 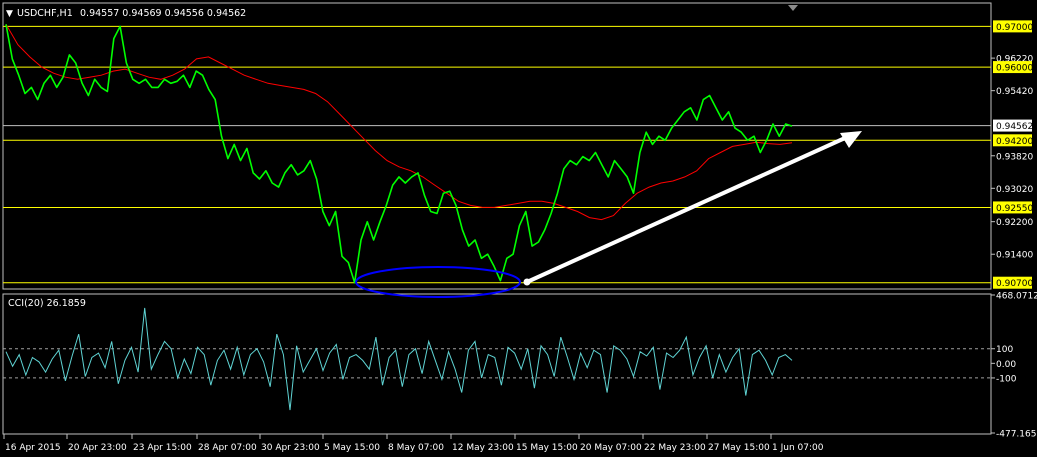 I want to click on price-tick-label: 0.97000, so click(x=1014, y=28).